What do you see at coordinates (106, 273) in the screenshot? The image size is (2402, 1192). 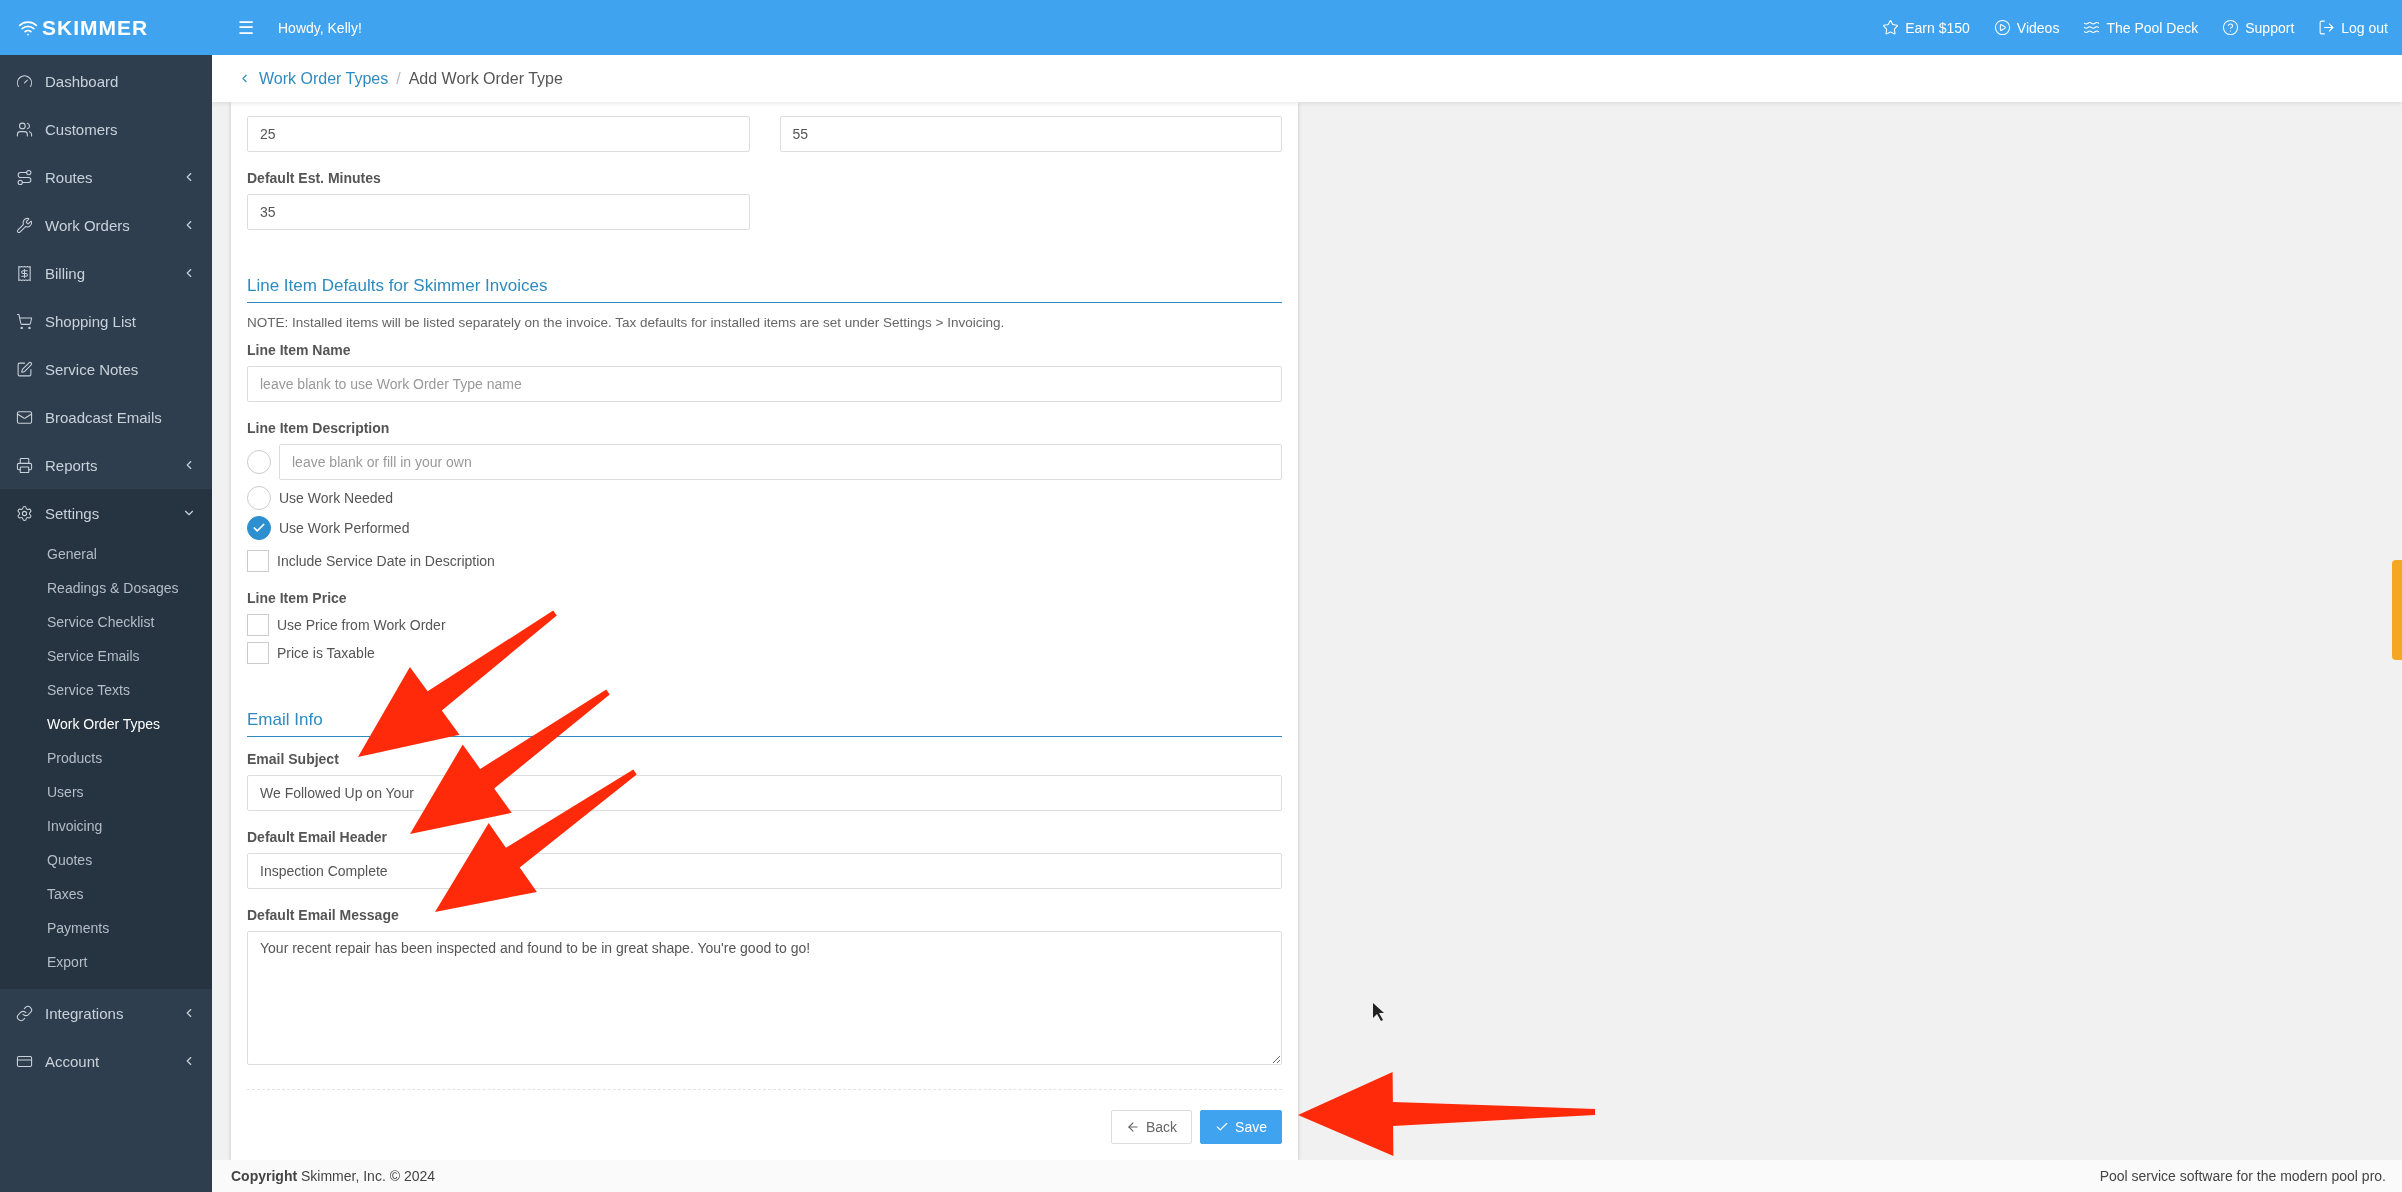 I see `sidebar-item: Billing` at bounding box center [106, 273].